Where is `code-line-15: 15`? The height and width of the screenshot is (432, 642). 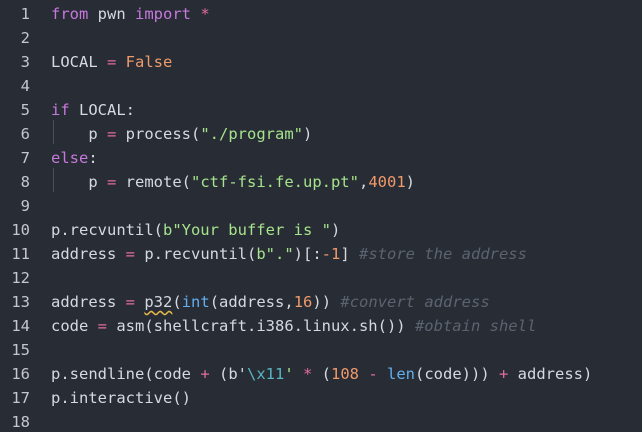 code-line-15: 15 is located at coordinates (321, 350).